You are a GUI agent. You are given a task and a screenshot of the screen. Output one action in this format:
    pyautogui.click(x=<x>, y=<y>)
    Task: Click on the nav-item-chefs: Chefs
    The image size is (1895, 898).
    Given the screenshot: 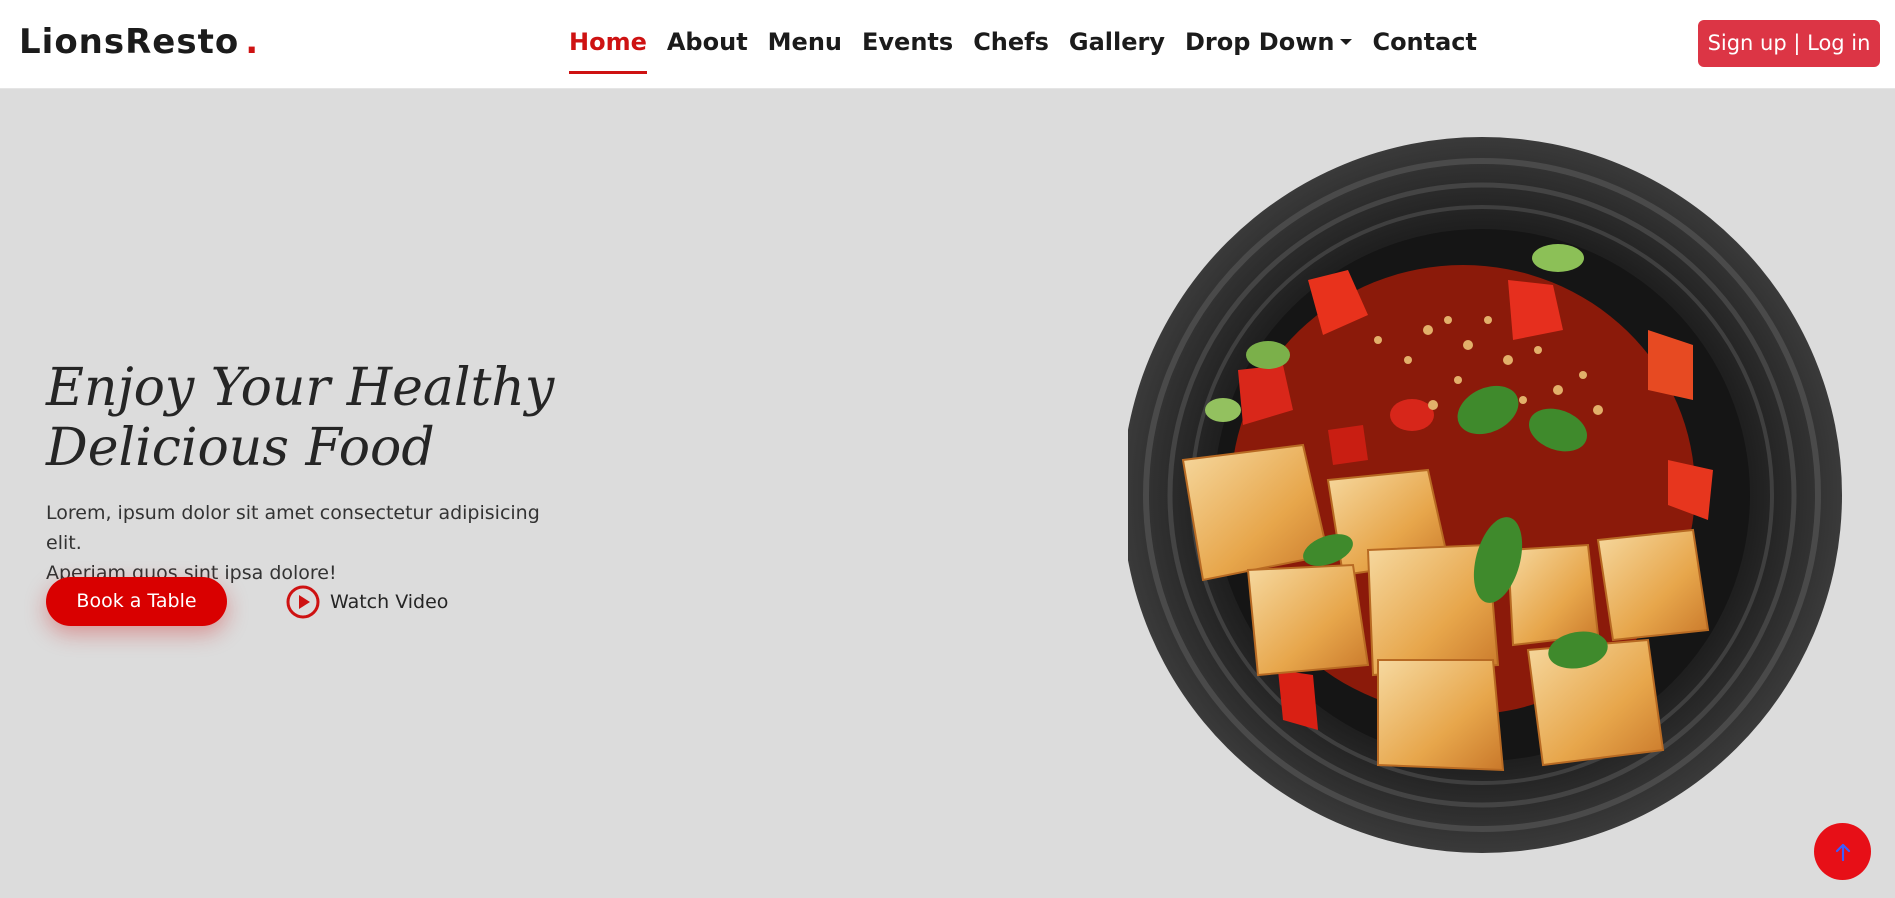 What is the action you would take?
    pyautogui.click(x=1011, y=42)
    